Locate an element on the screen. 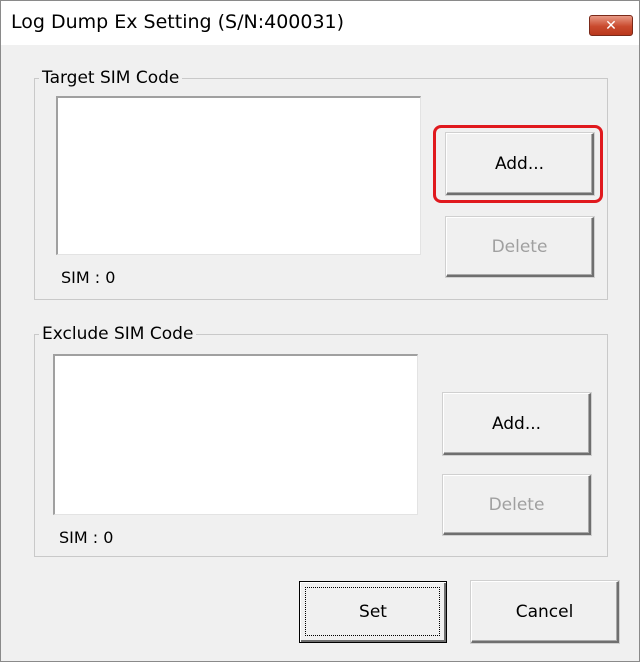 Image resolution: width=640 pixels, height=662 pixels. target-delete-button-label: Delete is located at coordinates (519, 246).